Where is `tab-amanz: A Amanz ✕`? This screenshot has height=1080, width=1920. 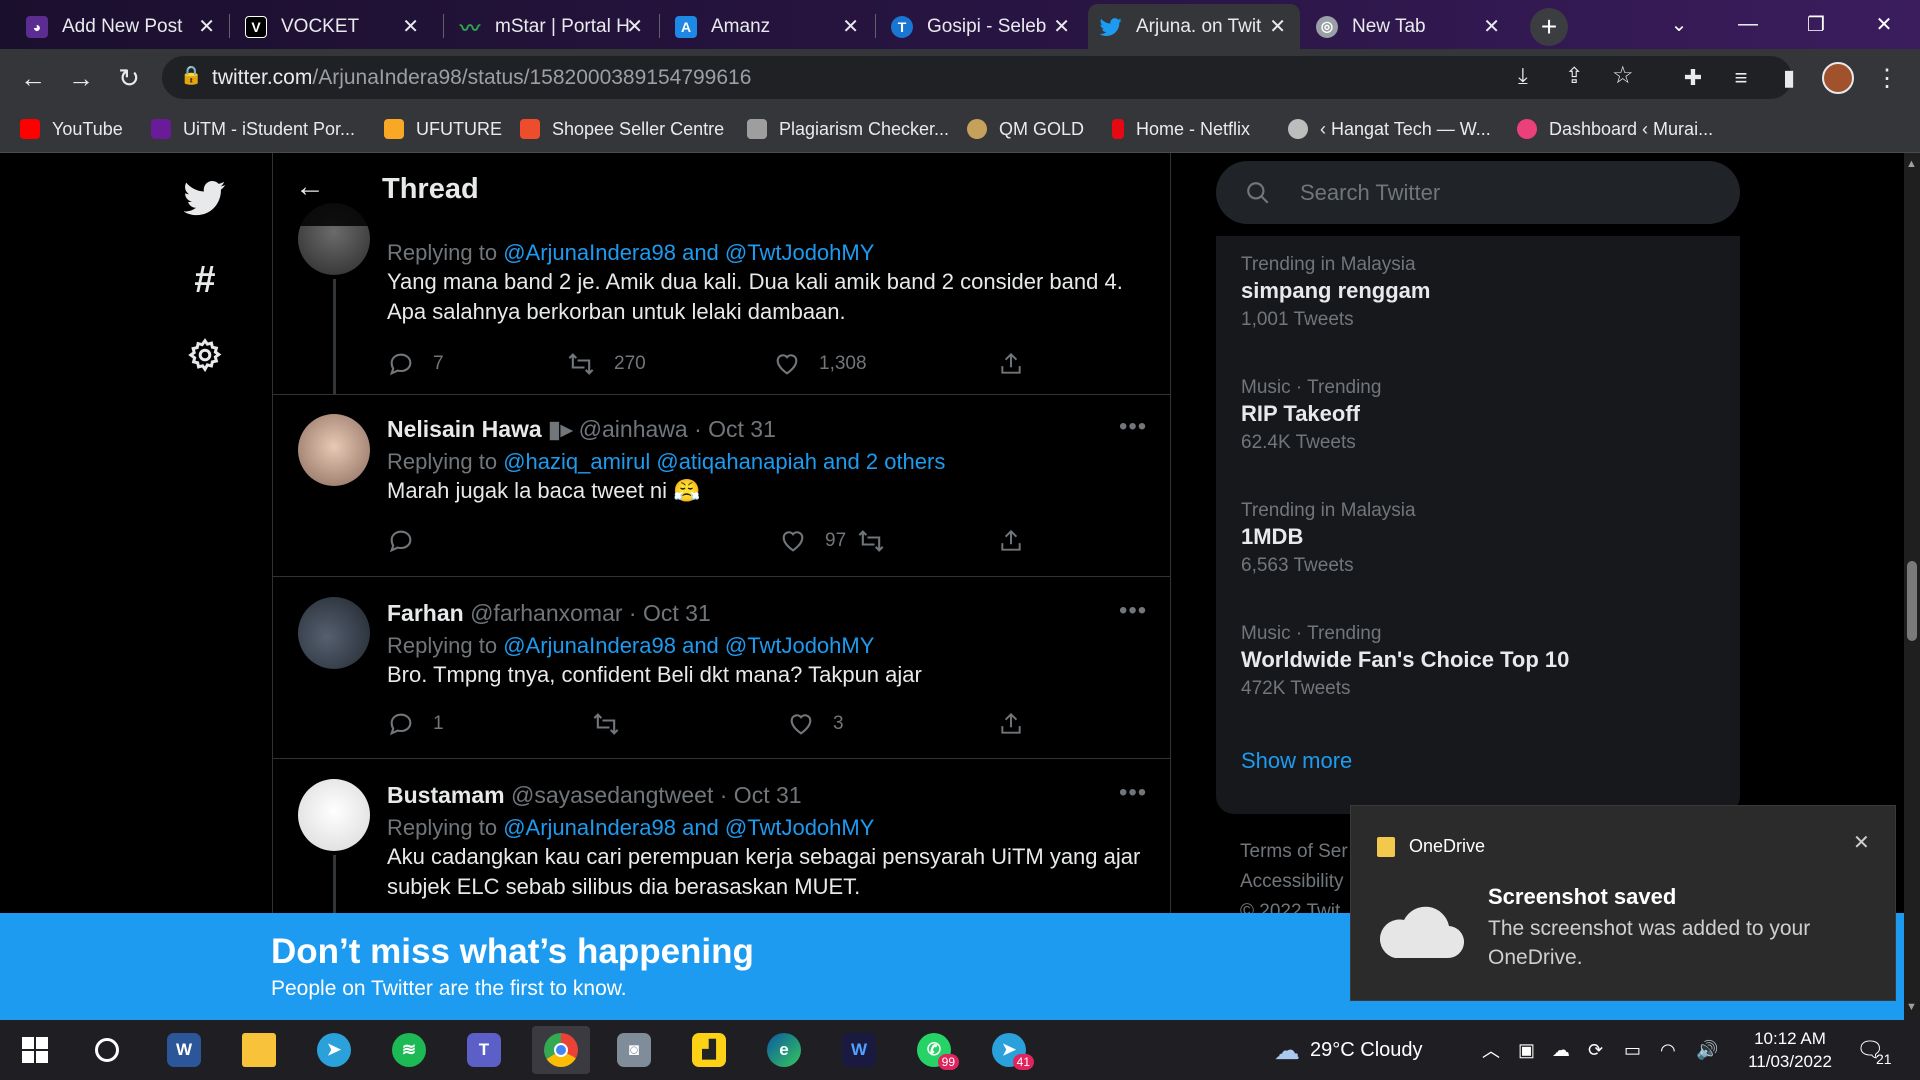 tab-amanz: A Amanz ✕ is located at coordinates (768, 26).